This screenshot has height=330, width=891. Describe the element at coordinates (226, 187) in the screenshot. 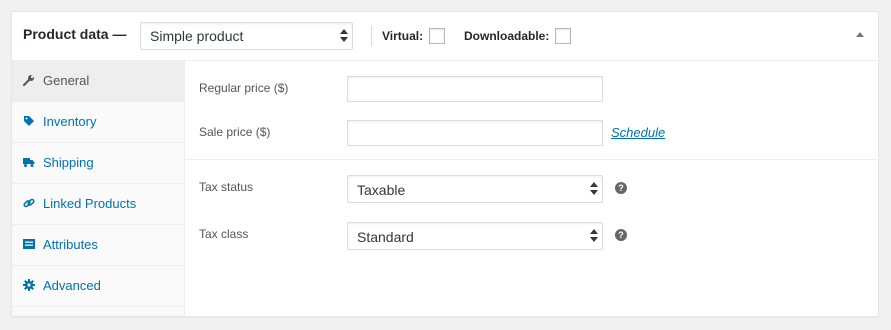

I see `tax-status-label: Tax status` at that location.